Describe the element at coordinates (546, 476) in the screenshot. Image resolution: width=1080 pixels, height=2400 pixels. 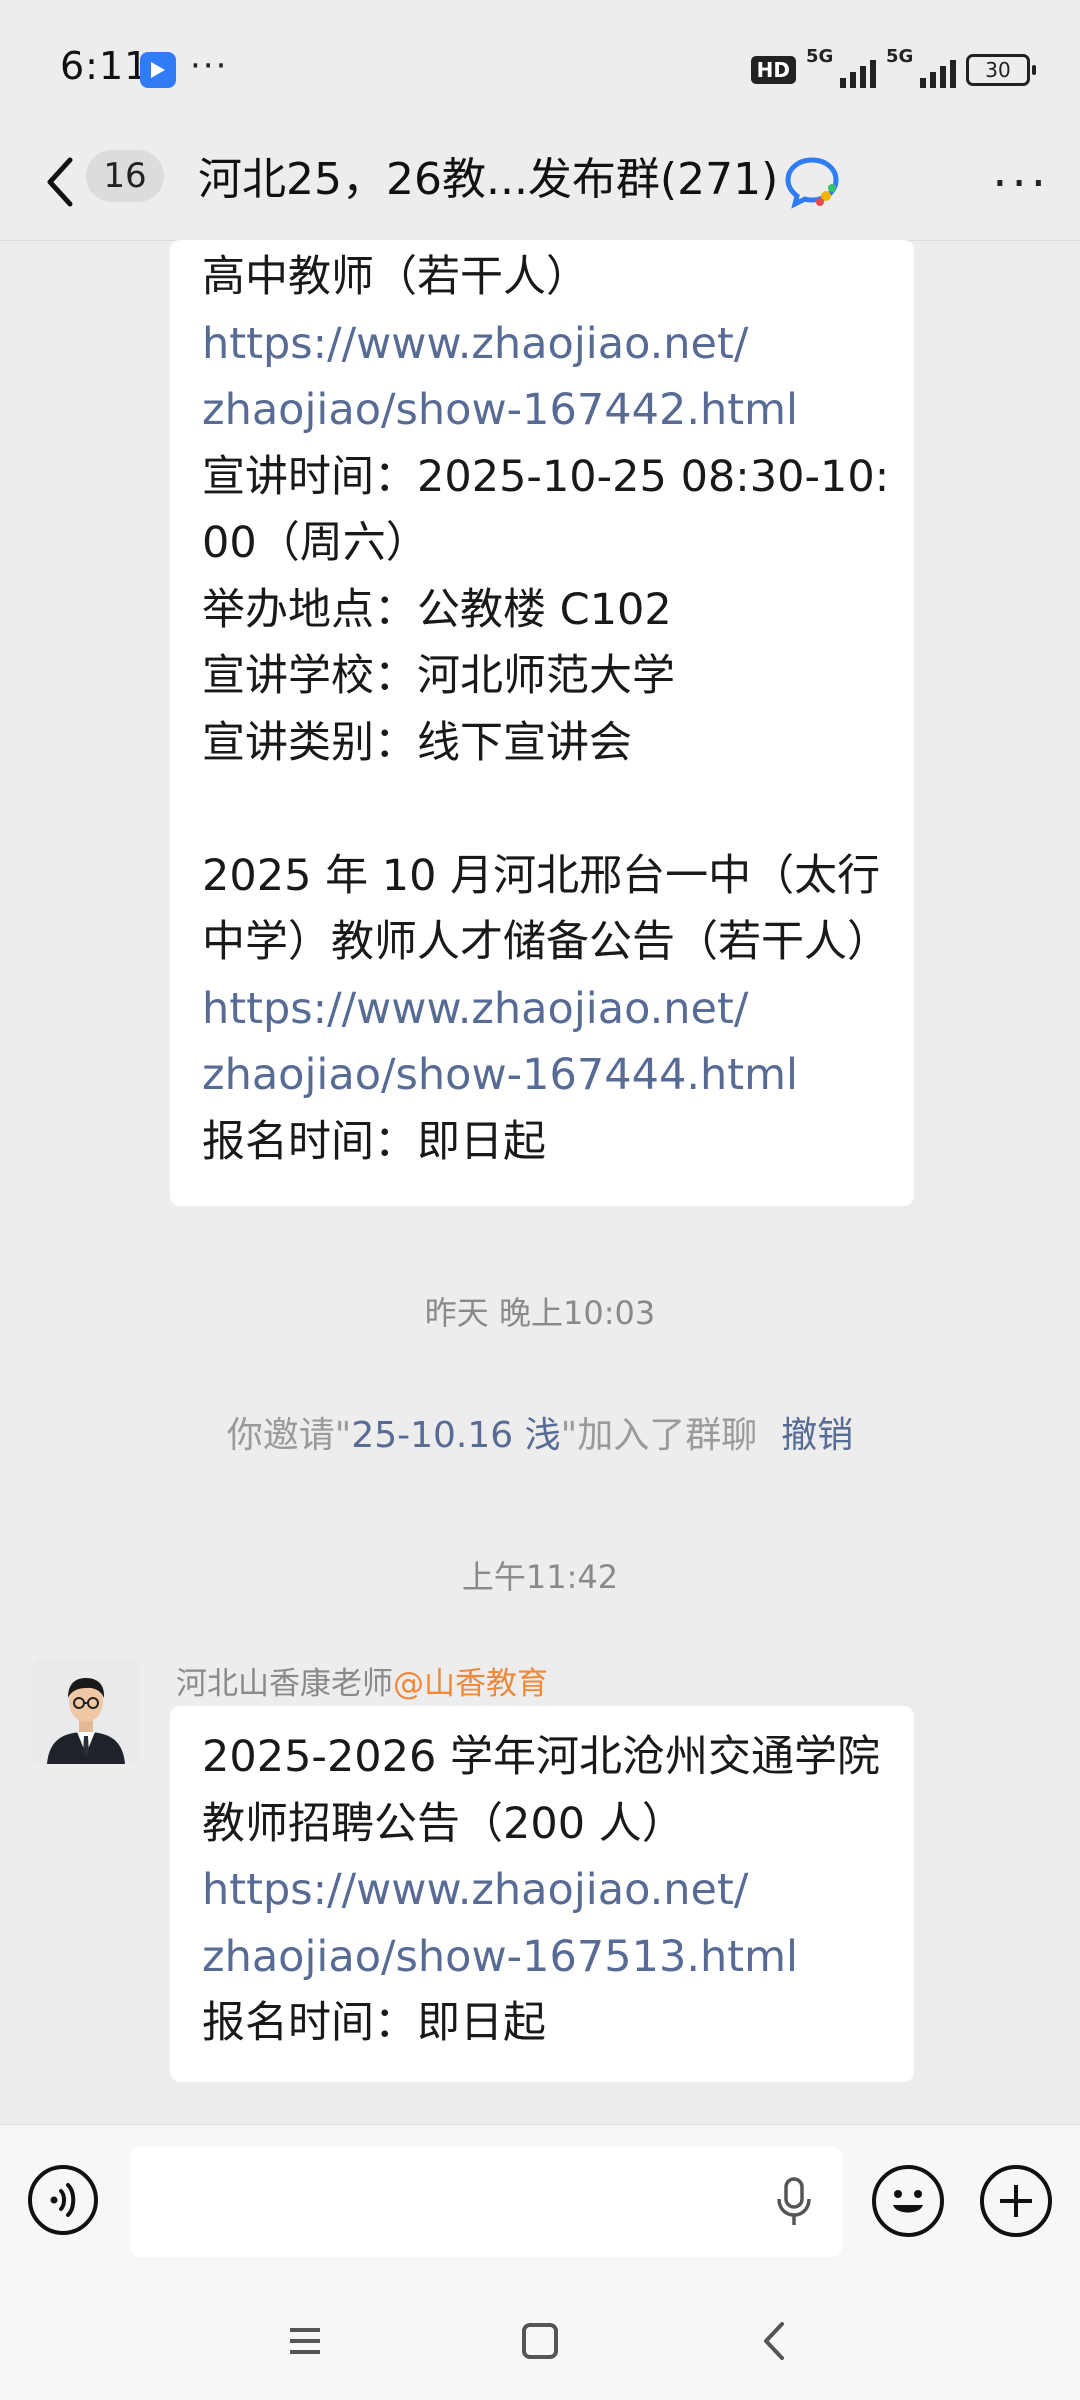
I see `message-text-line: 宣讲时间：2025-10-25 08:30-10:` at that location.